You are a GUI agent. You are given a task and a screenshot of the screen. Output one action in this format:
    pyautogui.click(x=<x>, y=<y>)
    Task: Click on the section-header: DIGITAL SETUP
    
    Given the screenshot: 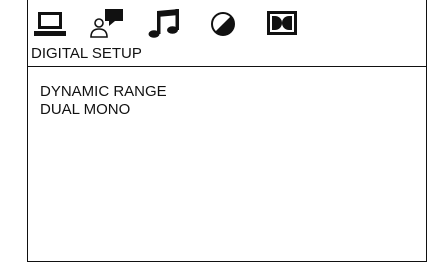 What is the action you would take?
    pyautogui.click(x=227, y=55)
    